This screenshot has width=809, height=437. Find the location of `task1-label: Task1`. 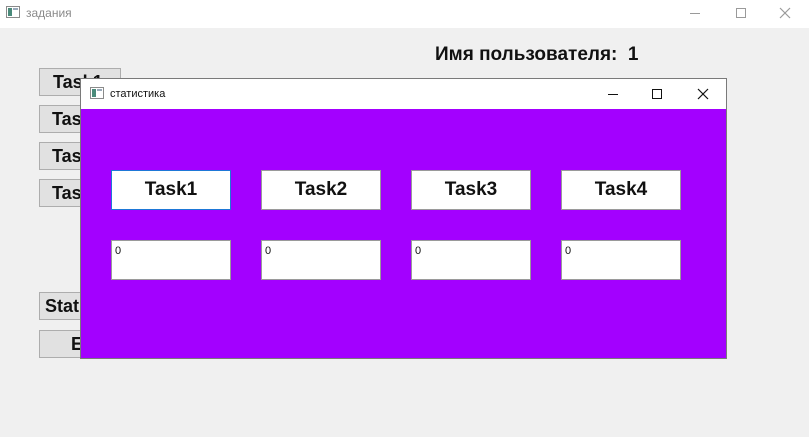

task1-label: Task1 is located at coordinates (171, 190).